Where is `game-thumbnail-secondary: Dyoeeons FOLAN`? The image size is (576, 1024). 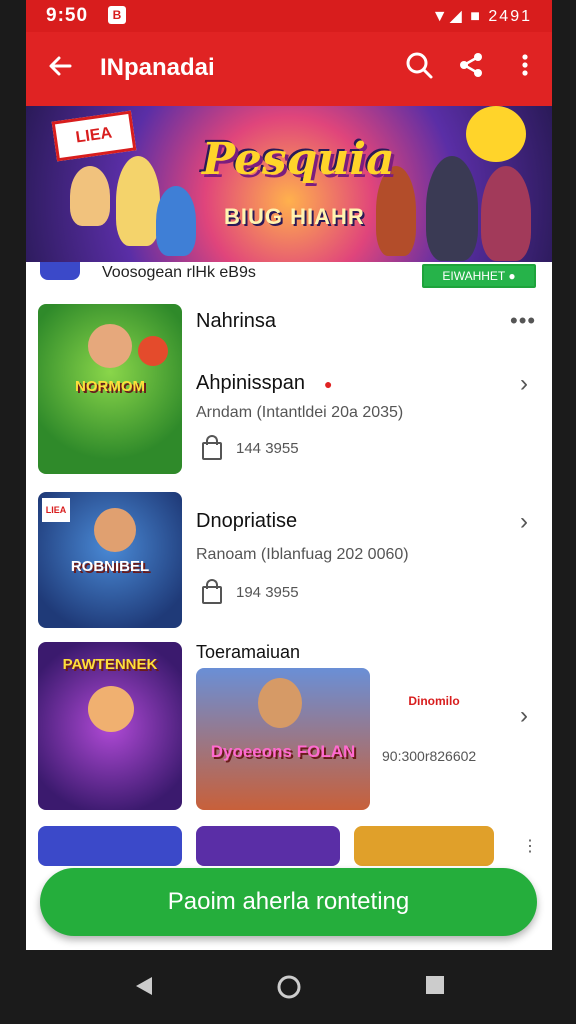
game-thumbnail-secondary: Dyoeeons FOLAN is located at coordinates (283, 739).